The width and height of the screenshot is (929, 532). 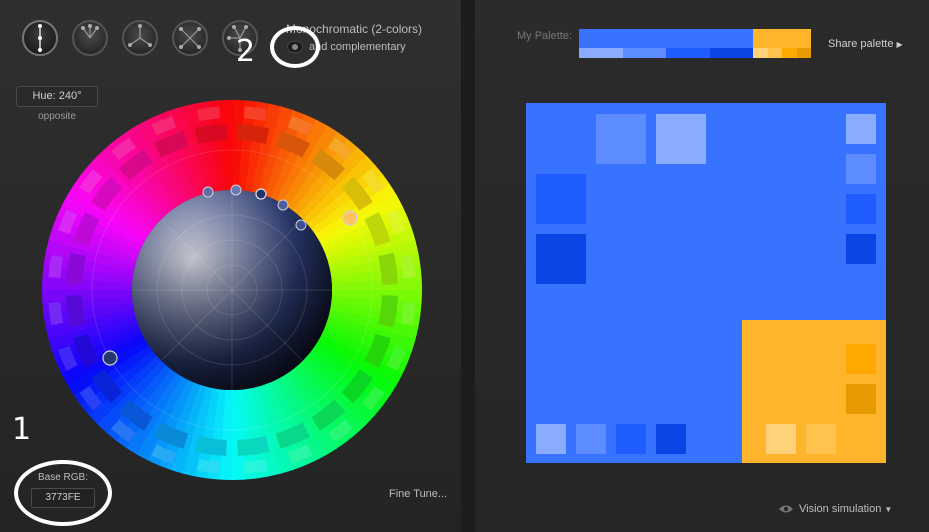 I want to click on base-color-marker, so click(x=261, y=194).